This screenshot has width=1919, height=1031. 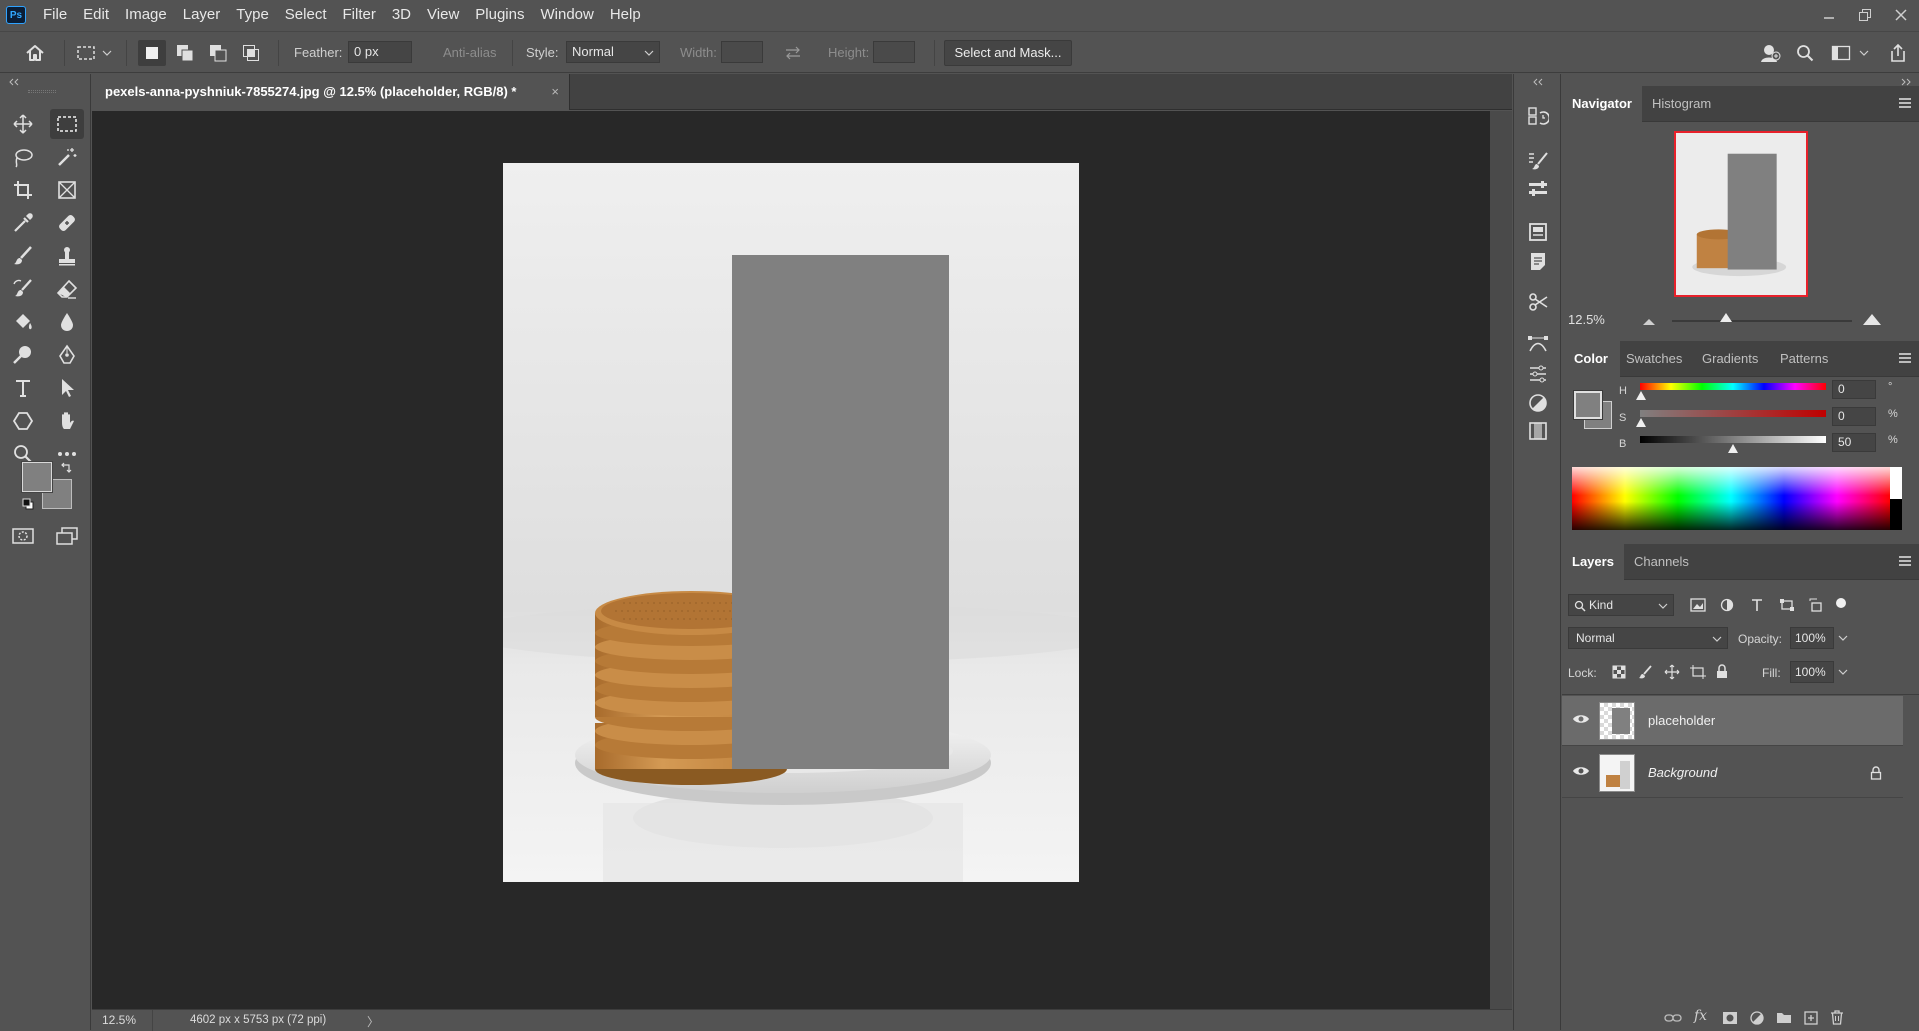 I want to click on workspace-chevron-down-icon, so click(x=1864, y=53).